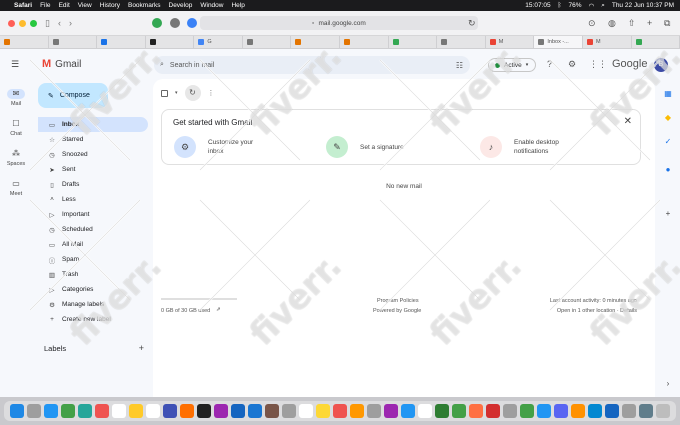  What do you see at coordinates (64, 5) in the screenshot?
I see `menu-edit: Edit` at bounding box center [64, 5].